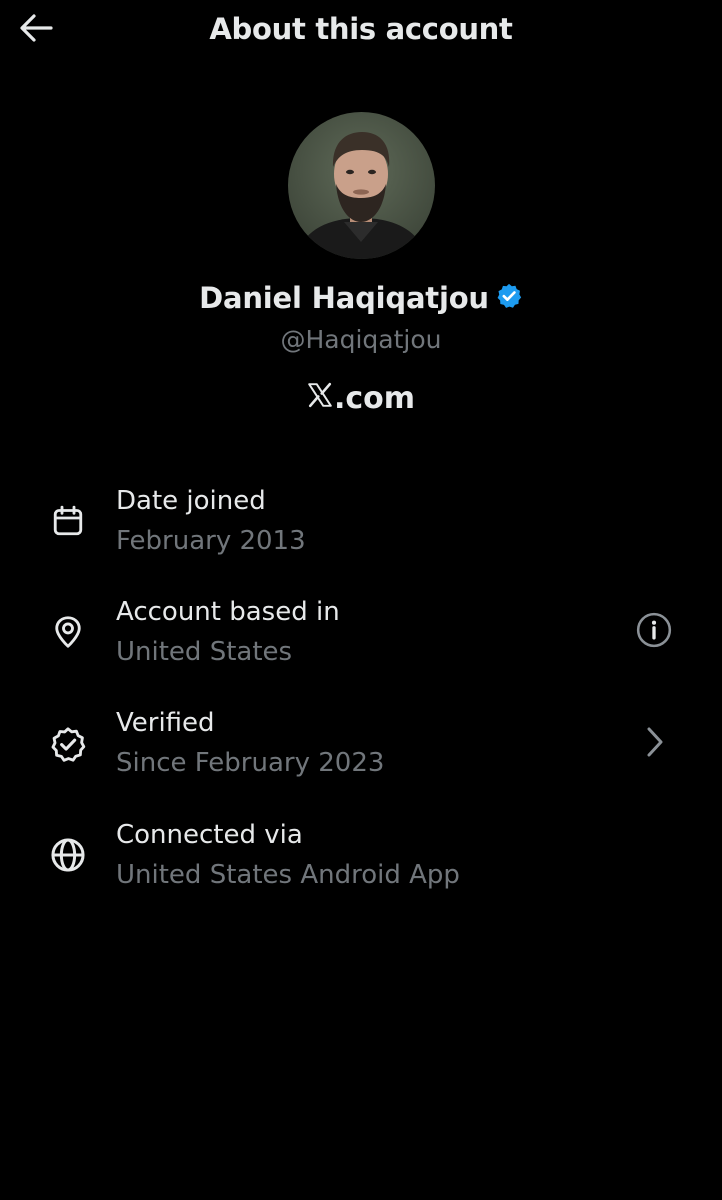  Describe the element at coordinates (320, 398) in the screenshot. I see `x-logo-icon` at that location.